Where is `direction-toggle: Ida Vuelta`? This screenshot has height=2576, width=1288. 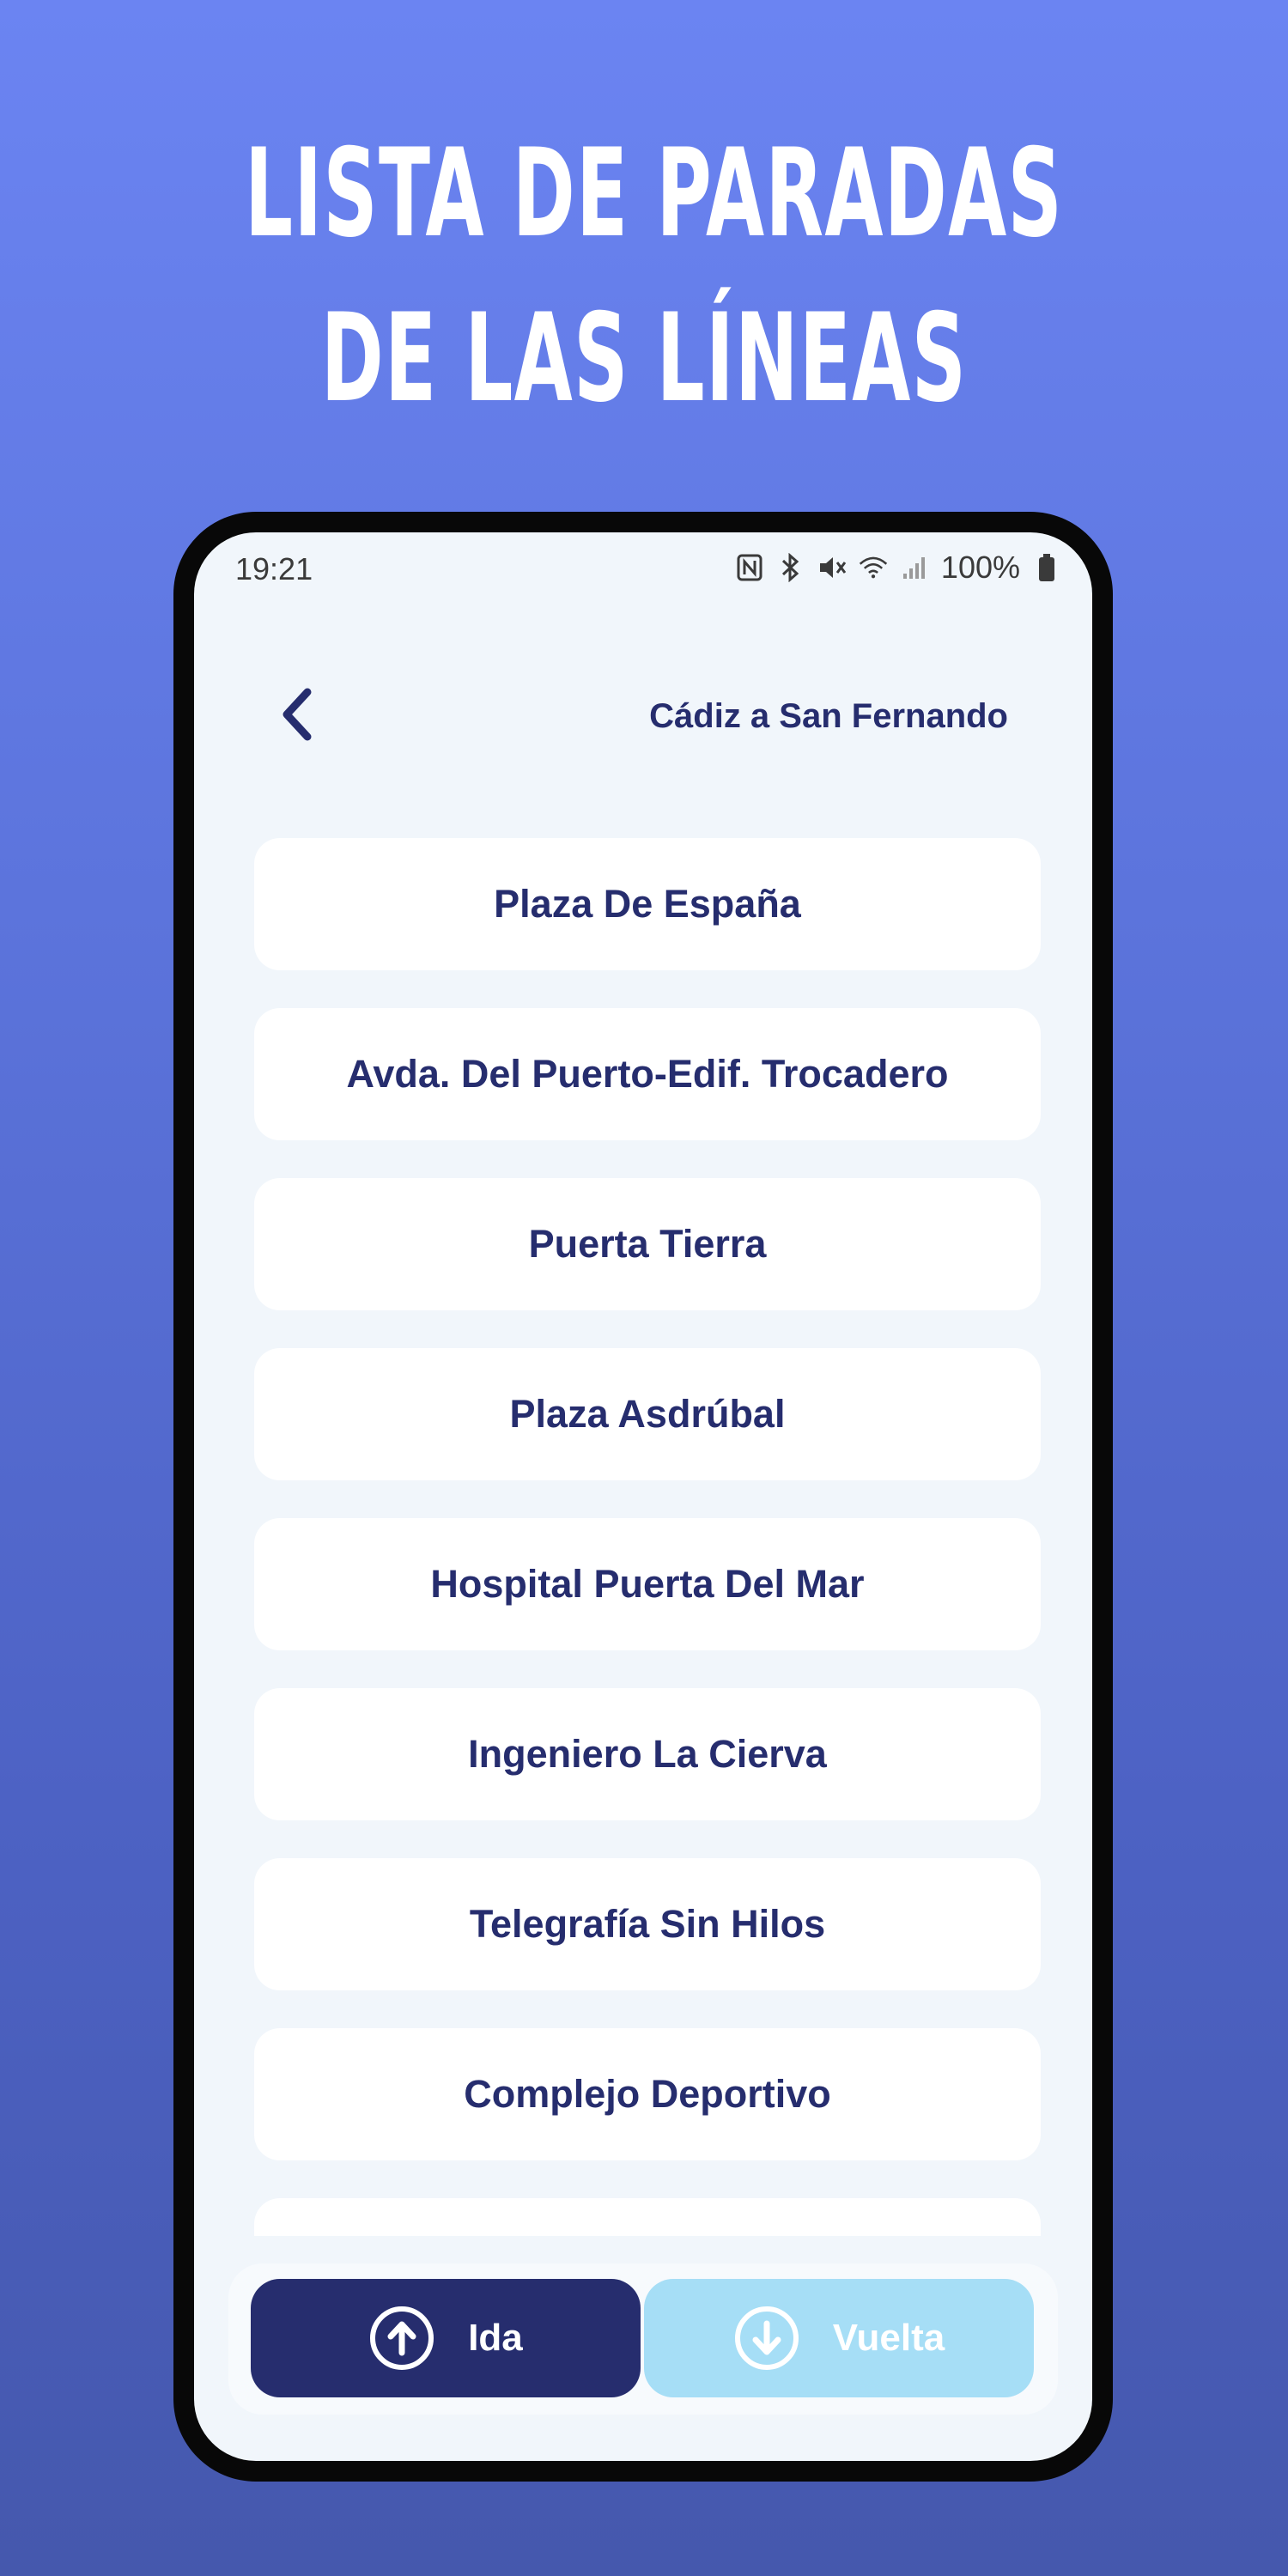 direction-toggle: Ida Vuelta is located at coordinates (643, 2339).